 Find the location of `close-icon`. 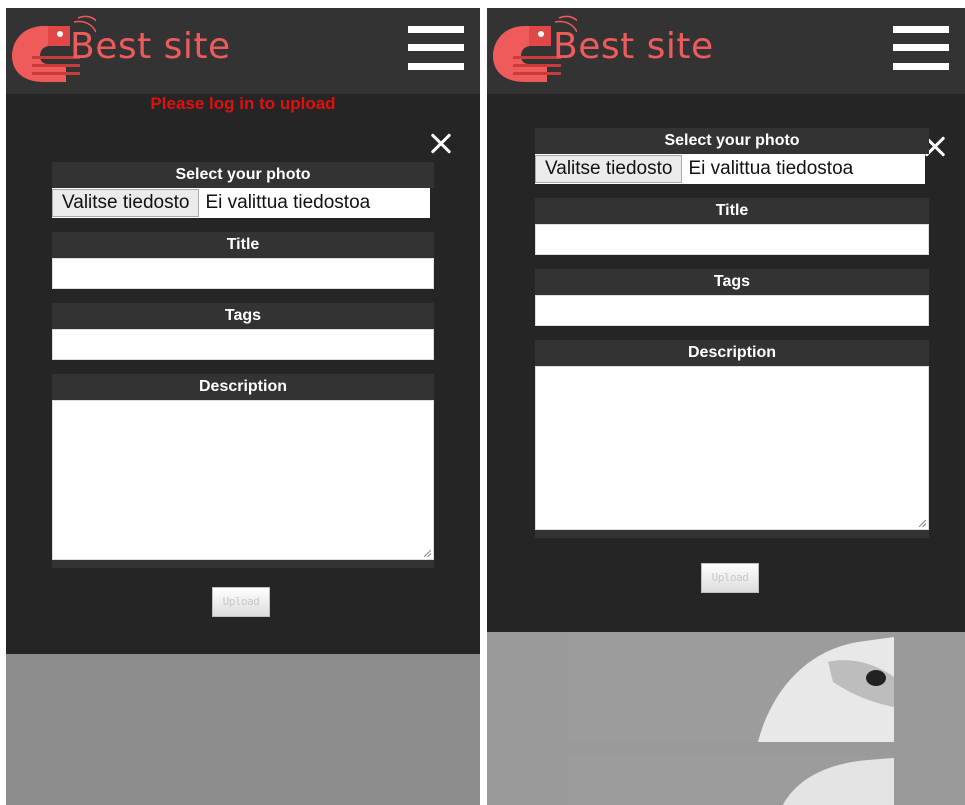

close-icon is located at coordinates (441, 144).